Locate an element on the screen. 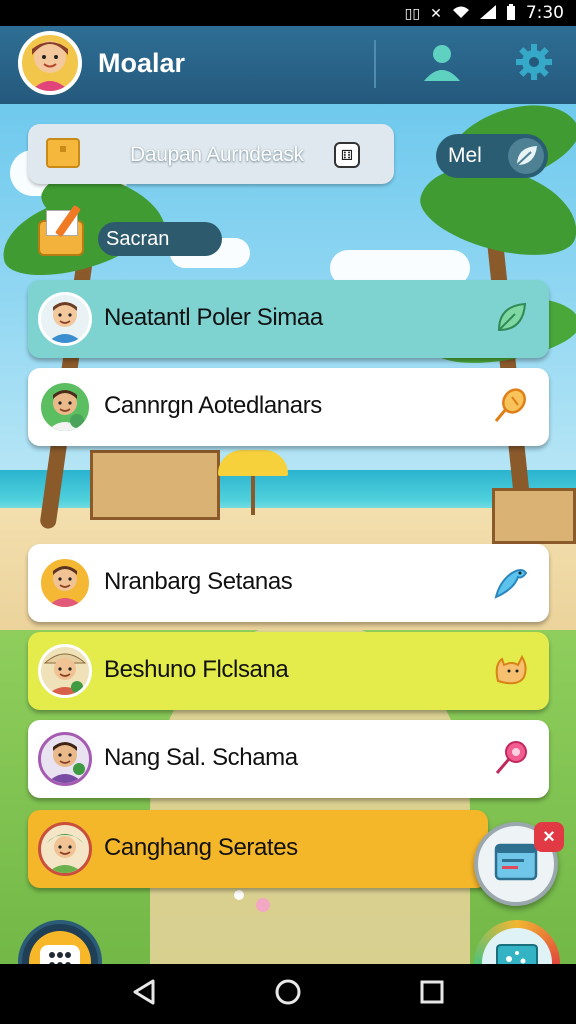 The image size is (576, 1024). battery-icon is located at coordinates (511, 13).